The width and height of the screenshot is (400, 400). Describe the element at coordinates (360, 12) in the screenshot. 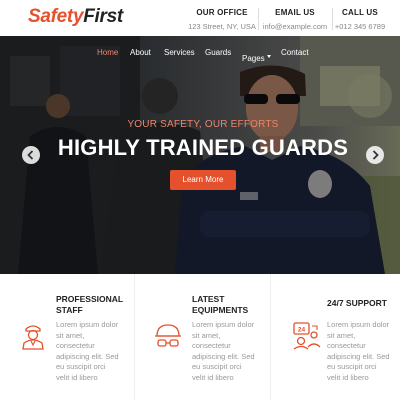

I see `contact-phone-title: CALL US` at that location.